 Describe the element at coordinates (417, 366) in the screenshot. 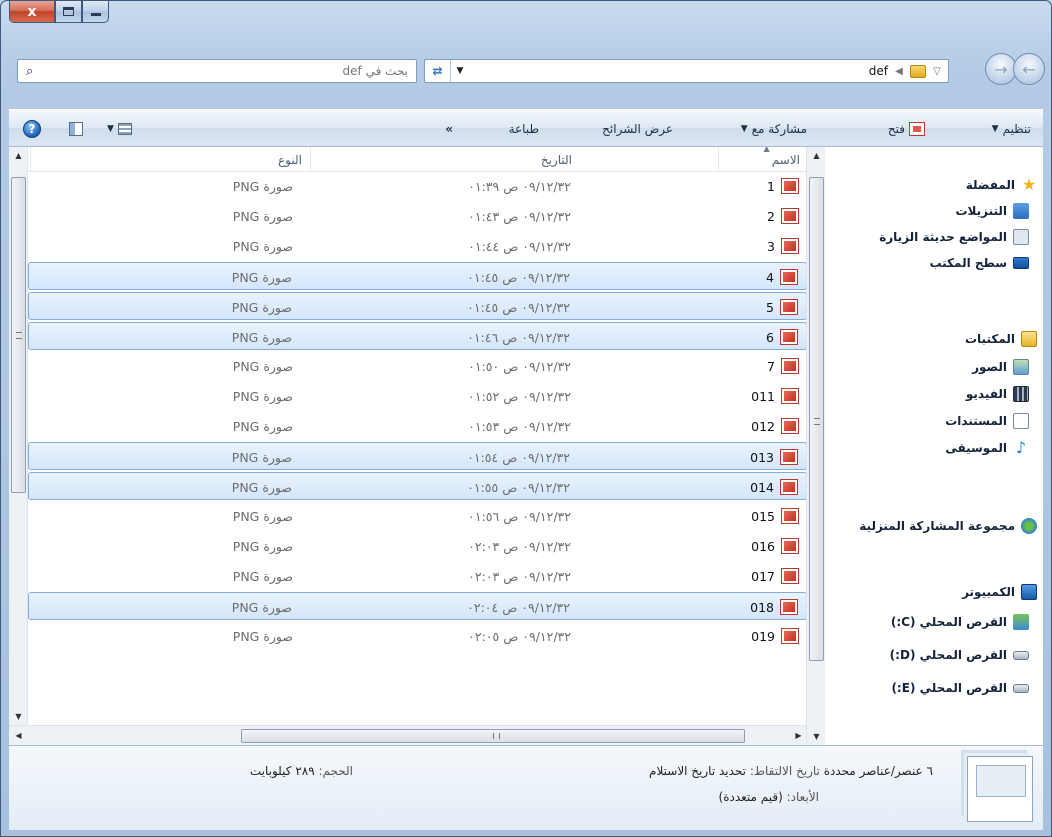

I see `table-row: 7 ٠٩/١٢/٣٢ ص ٠١:٥٠ صورة PNG` at that location.